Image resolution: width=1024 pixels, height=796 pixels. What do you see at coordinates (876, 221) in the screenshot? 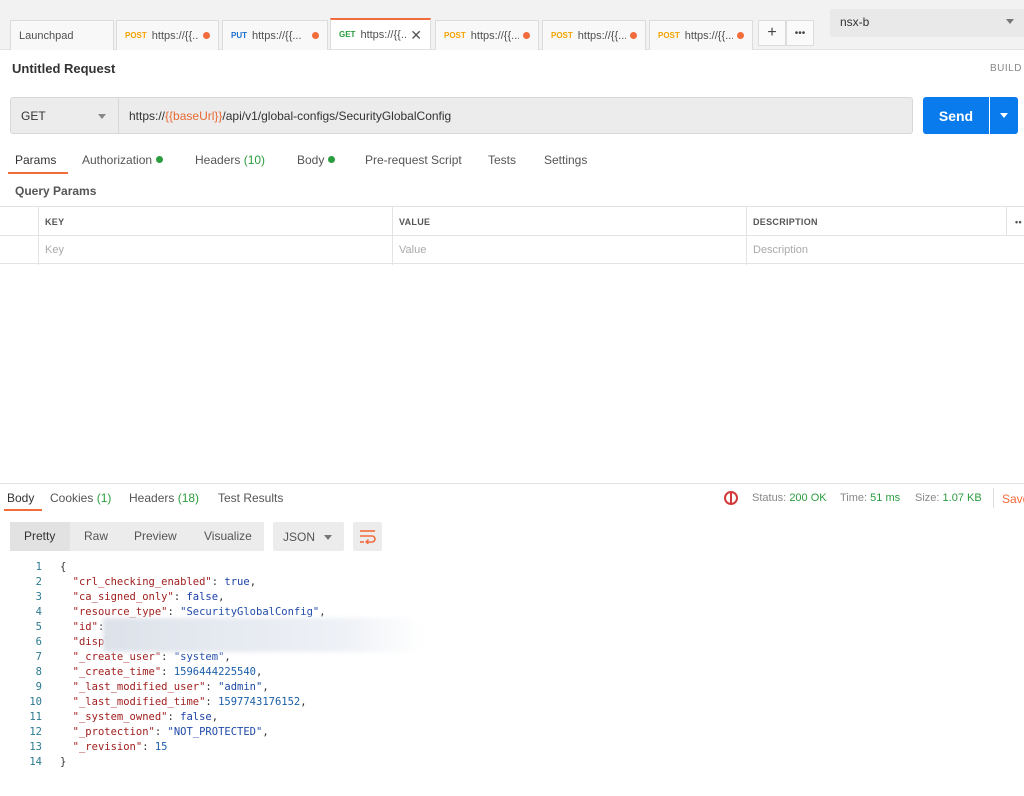
I see `column-header-description: DESCRIPTION` at bounding box center [876, 221].